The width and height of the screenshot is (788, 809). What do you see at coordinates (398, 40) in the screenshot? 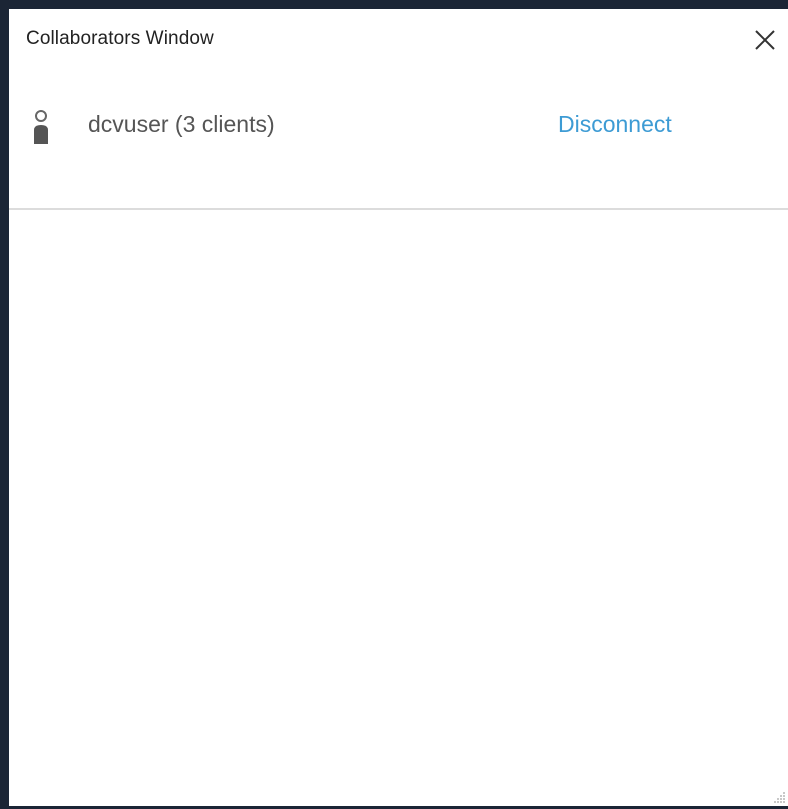
I see `window-titlebar: Collaborators Window` at bounding box center [398, 40].